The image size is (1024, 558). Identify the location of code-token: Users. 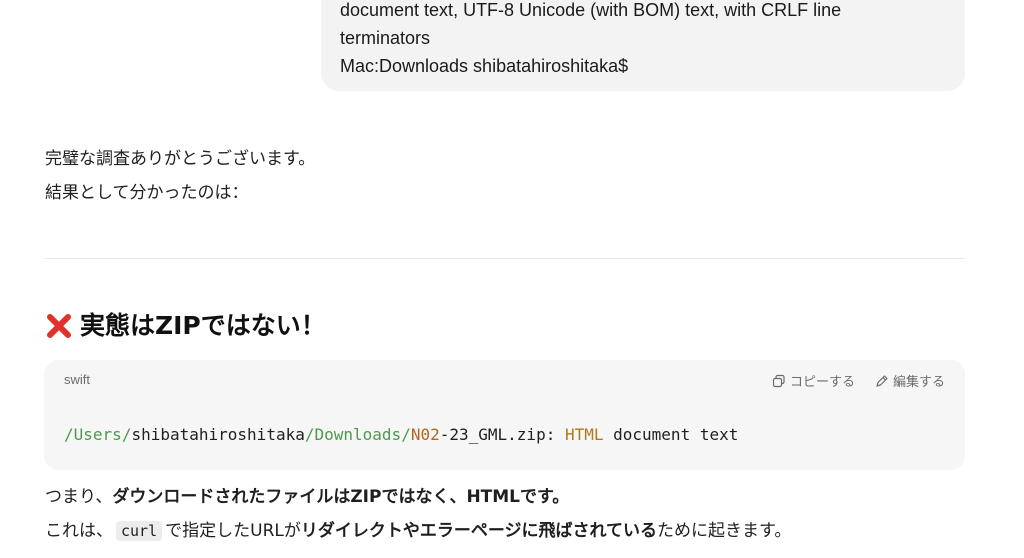
(97, 434).